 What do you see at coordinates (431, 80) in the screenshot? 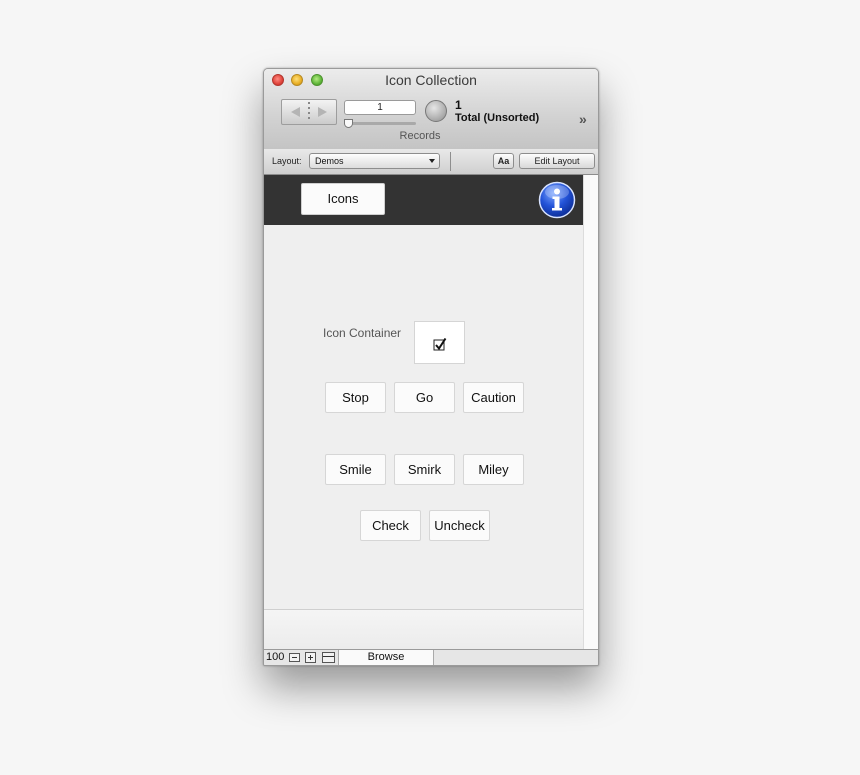
I see `window-title: Icon Collection` at bounding box center [431, 80].